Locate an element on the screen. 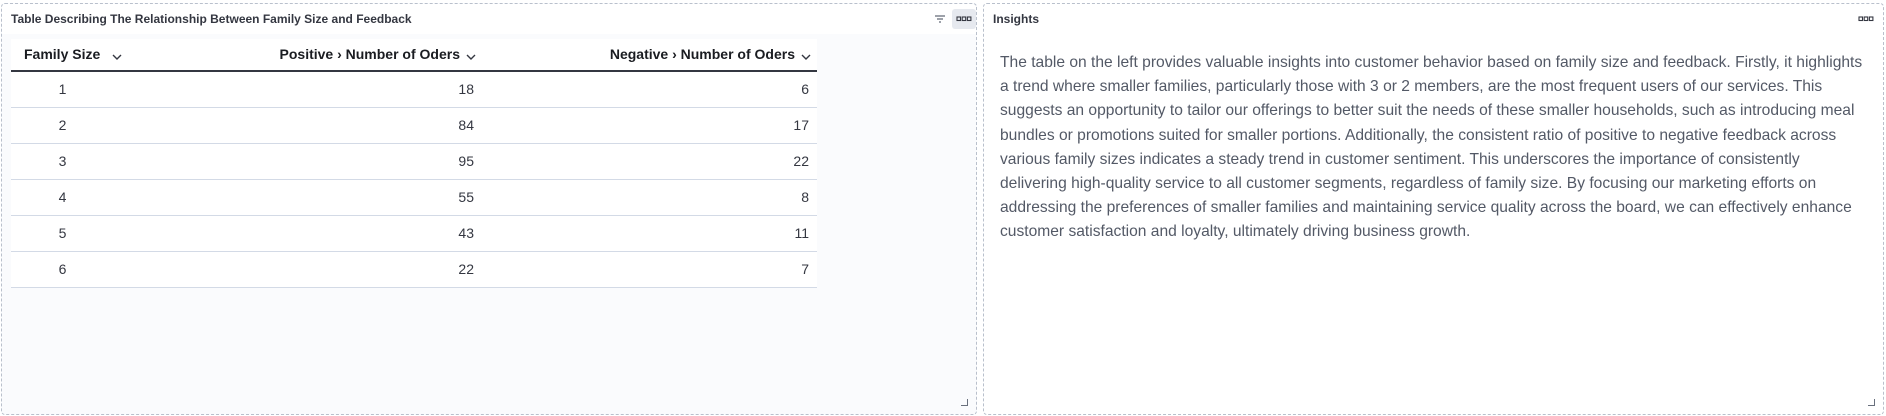  column-header-label: Negative › Number of Oders is located at coordinates (702, 53).